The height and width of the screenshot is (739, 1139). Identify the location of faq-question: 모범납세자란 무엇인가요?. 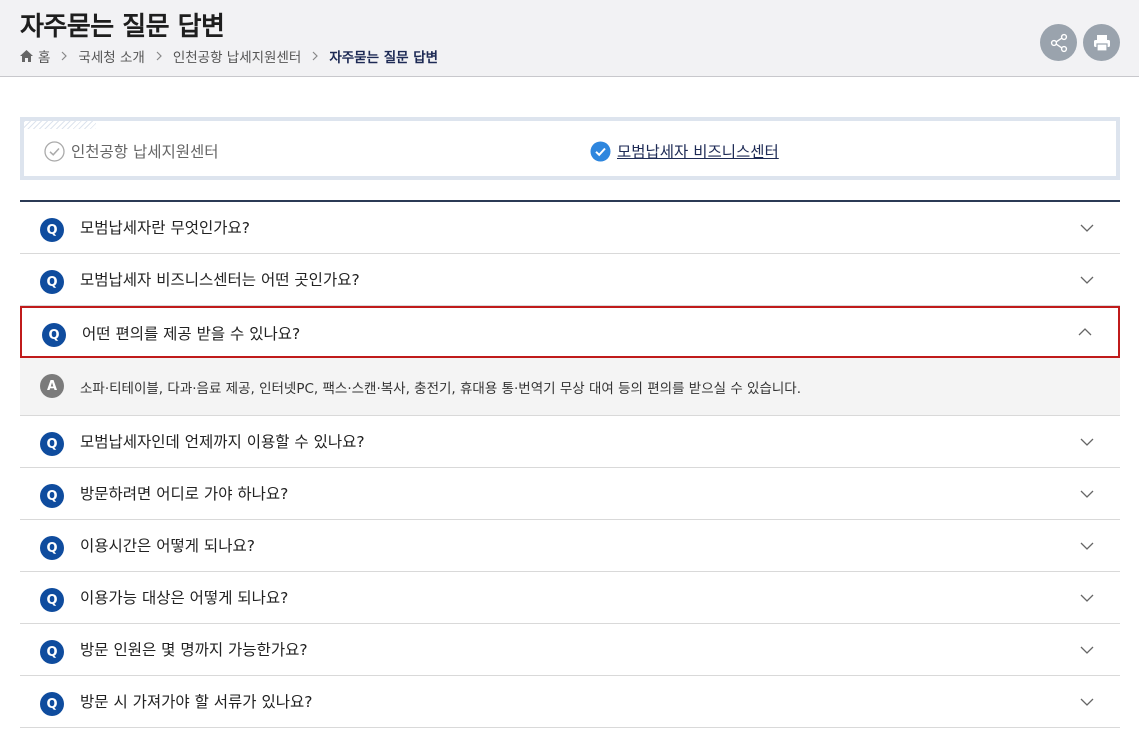
(165, 228).